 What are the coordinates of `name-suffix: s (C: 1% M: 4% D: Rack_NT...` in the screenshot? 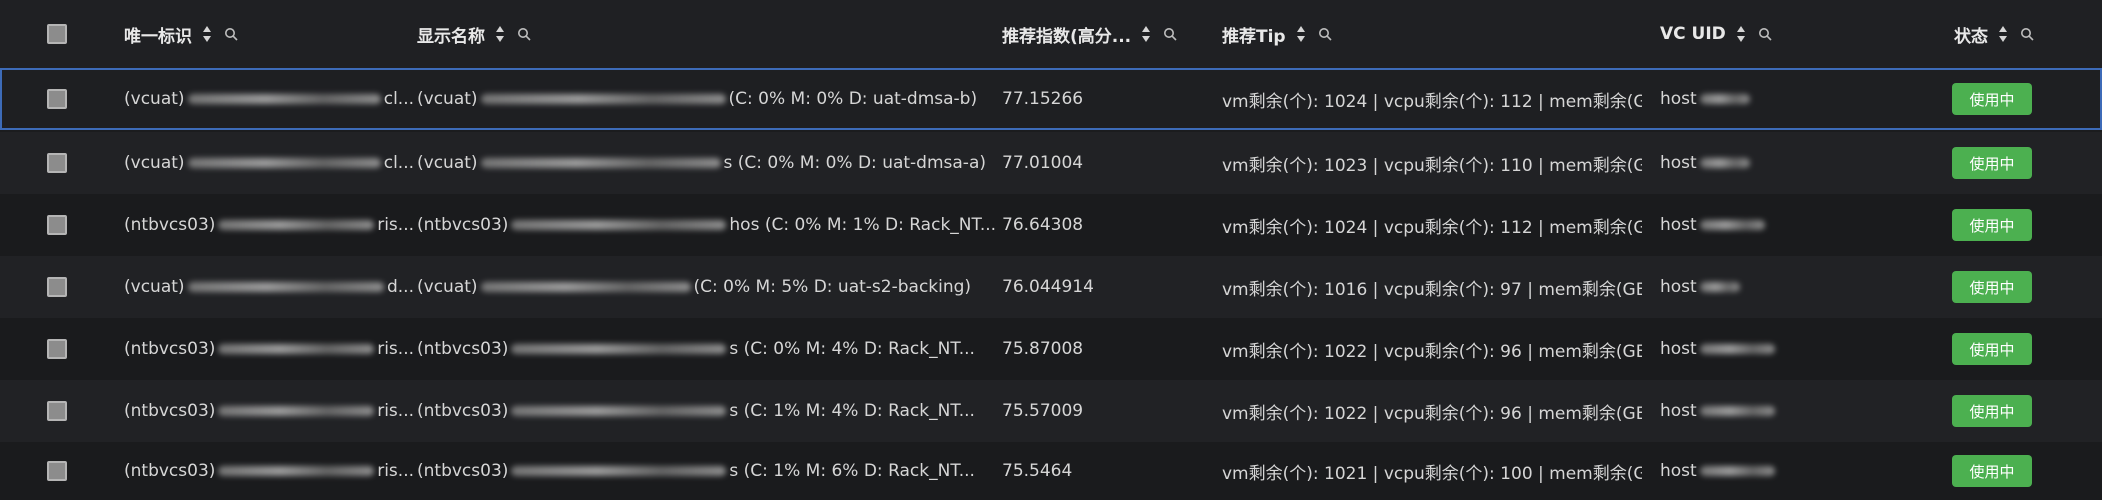 It's located at (852, 411).